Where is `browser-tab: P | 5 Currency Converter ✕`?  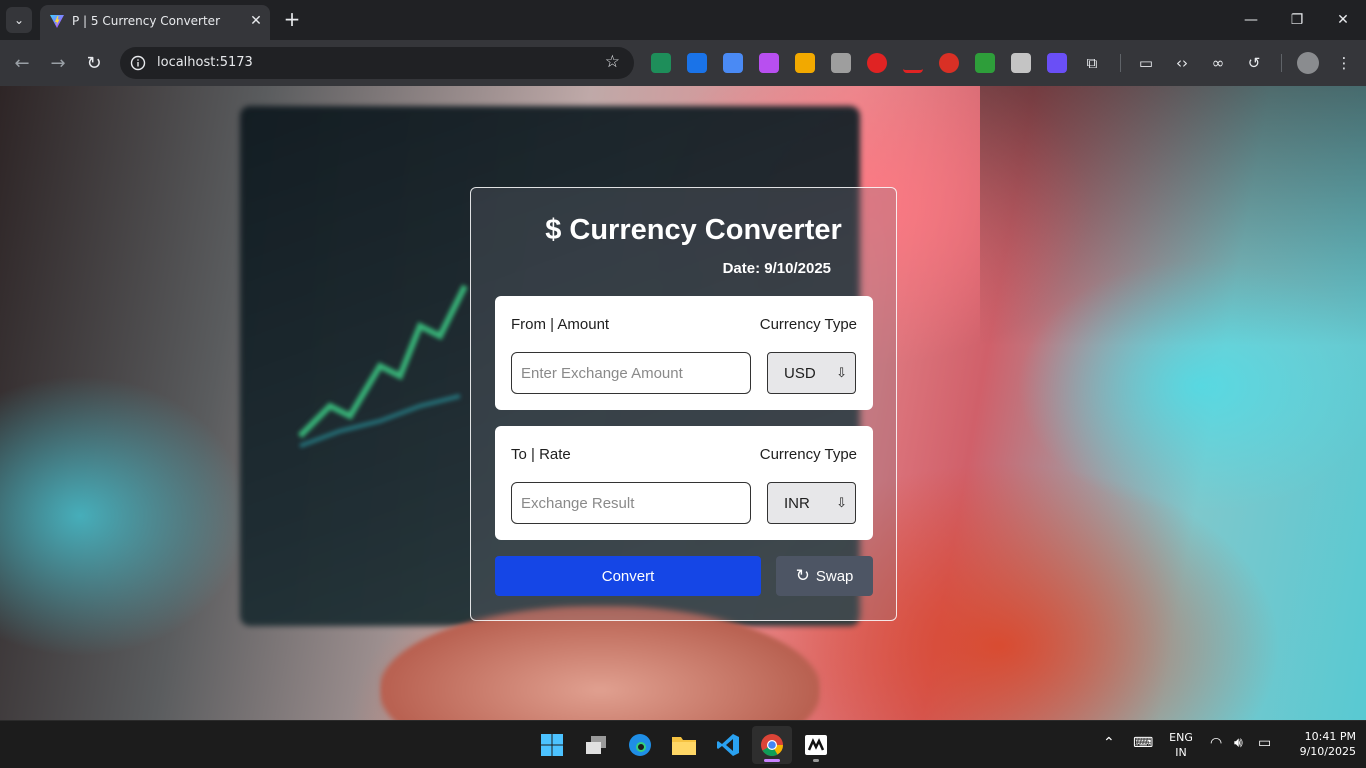 browser-tab: P | 5 Currency Converter ✕ is located at coordinates (155, 22).